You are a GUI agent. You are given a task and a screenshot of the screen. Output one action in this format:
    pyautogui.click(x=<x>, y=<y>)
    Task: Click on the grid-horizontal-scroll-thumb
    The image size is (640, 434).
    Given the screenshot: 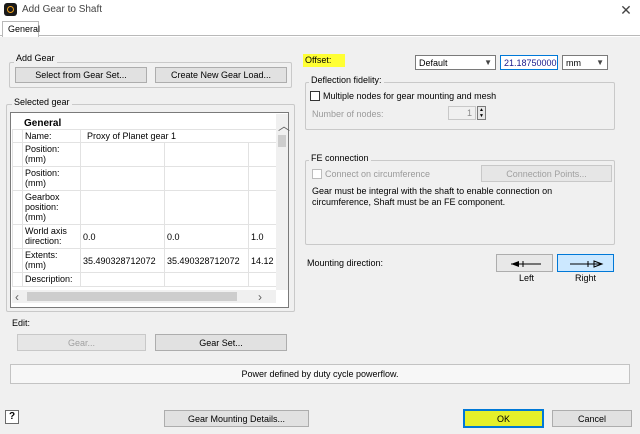 What is the action you would take?
    pyautogui.click(x=132, y=296)
    